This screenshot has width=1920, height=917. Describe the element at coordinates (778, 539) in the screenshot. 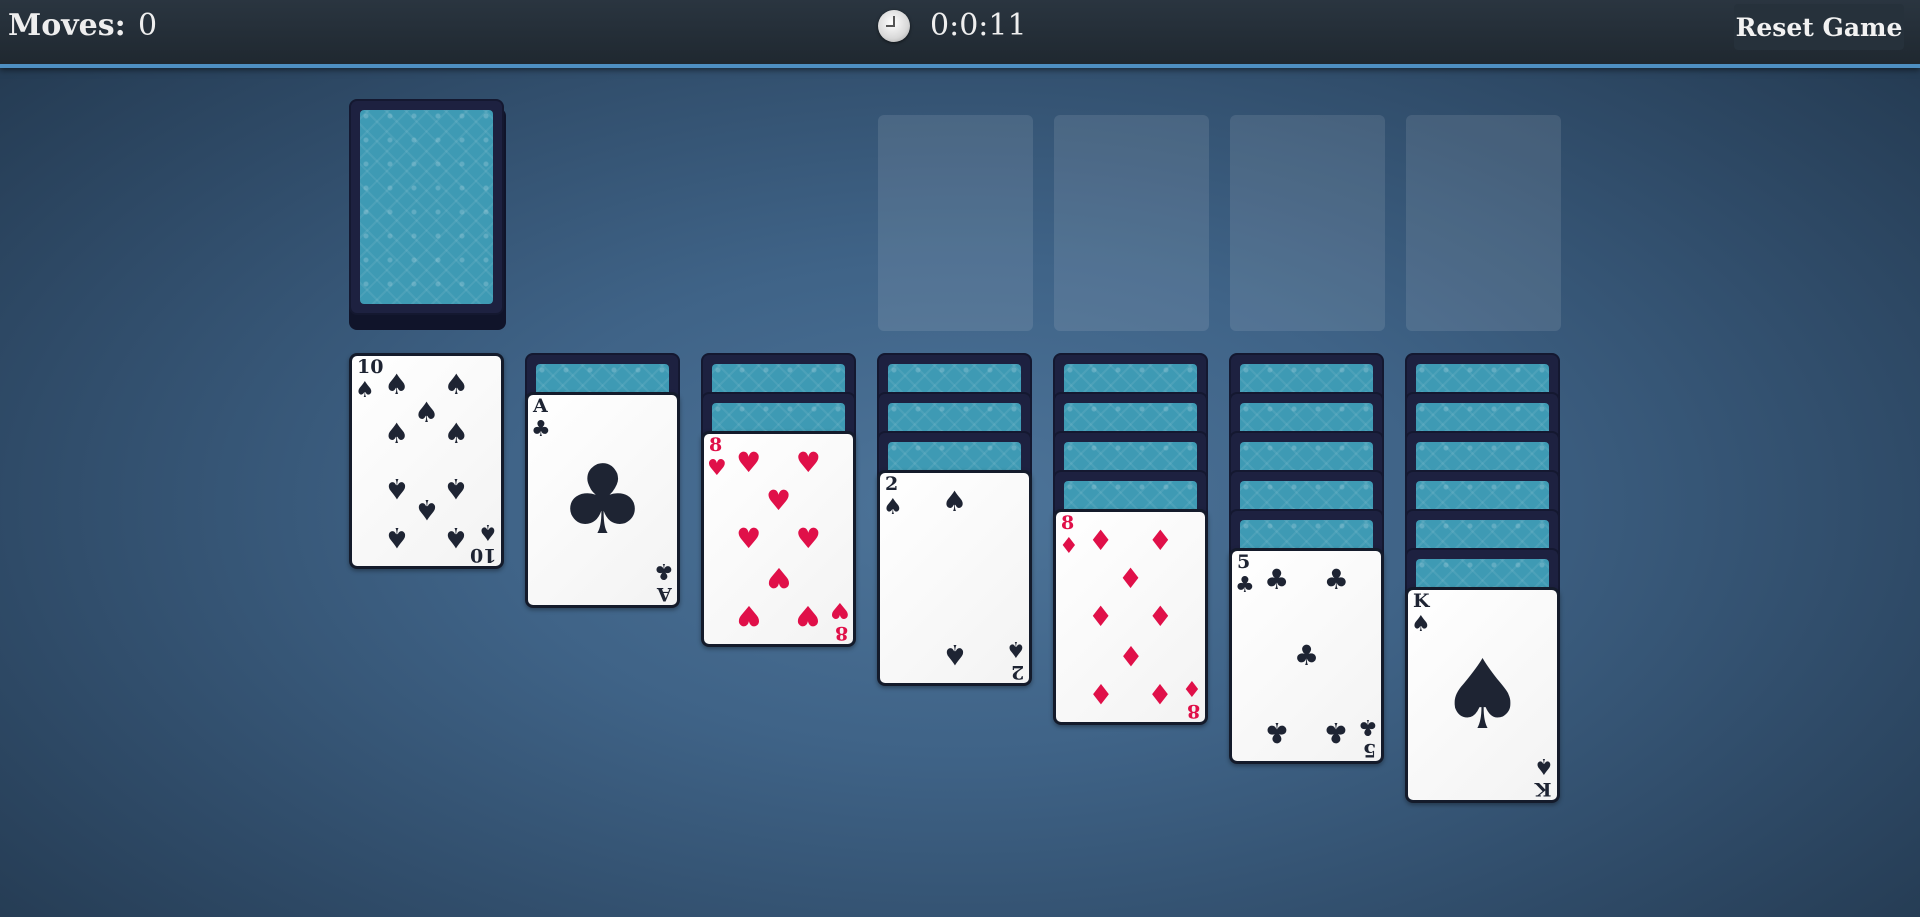

I see `tableau-card-8-3: 8 ♥ 8 ♥ ♥ ♥ ♥ ♥ ♥ ♥ ♥ ♥` at that location.